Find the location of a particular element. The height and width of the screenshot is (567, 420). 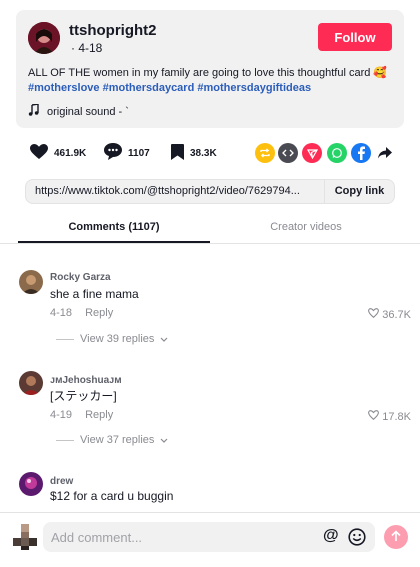

like-button: 461.9K is located at coordinates (58, 153).